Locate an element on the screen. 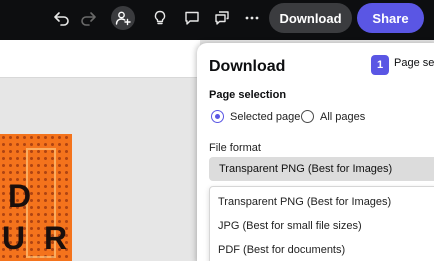 The image size is (434, 261). page-selection-label: Page selection is located at coordinates (248, 95).